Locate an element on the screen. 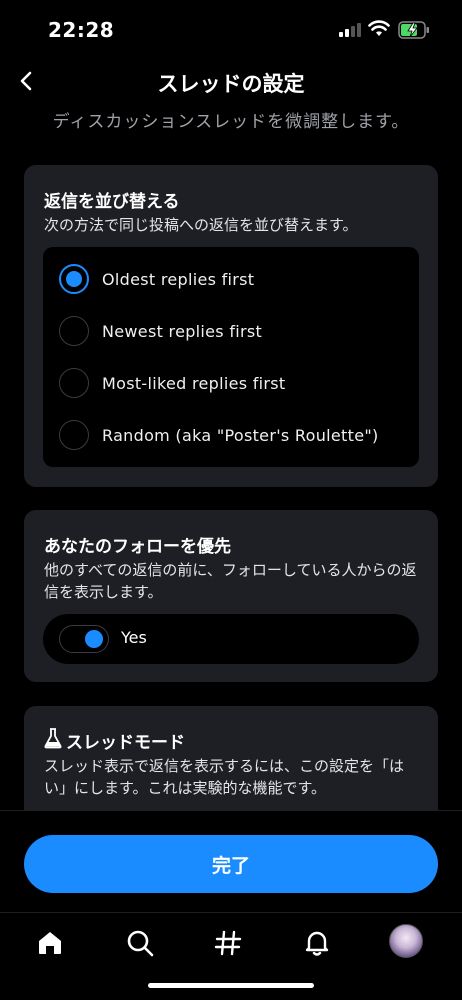  sort-option-oldest: Oldest replies first is located at coordinates (231, 279).